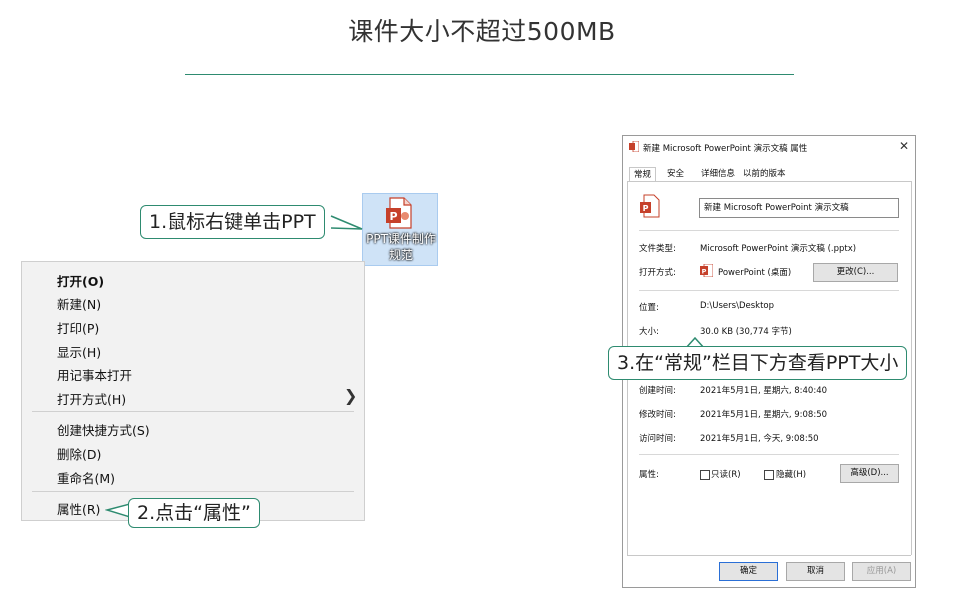 This screenshot has width=964, height=594. Describe the element at coordinates (764, 415) in the screenshot. I see `modified-value: 2021年5月1日, 星期六, 9:08:50` at that location.